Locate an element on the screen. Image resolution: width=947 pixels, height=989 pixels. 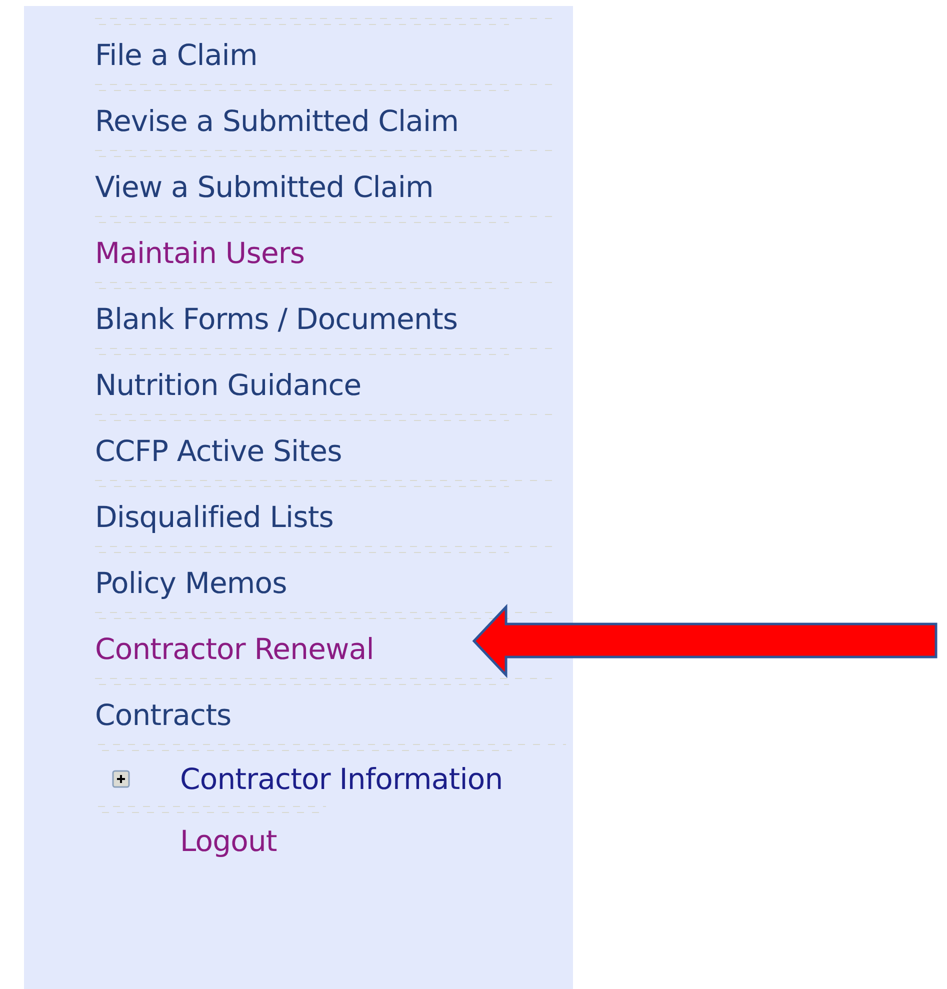
menu-link: Nutrition Guidance is located at coordinates (228, 385).